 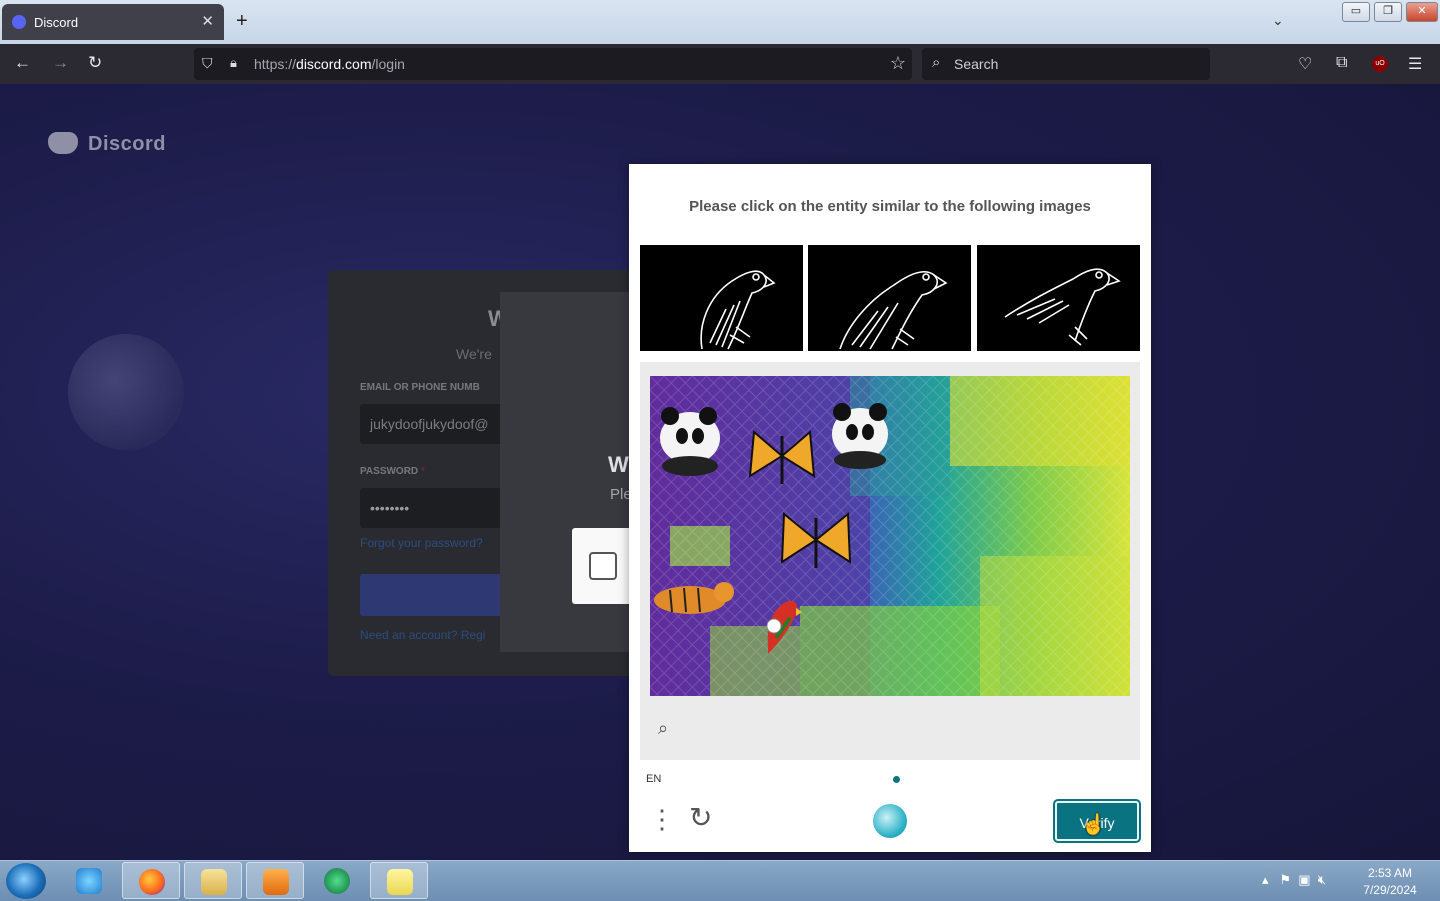 What do you see at coordinates (22, 63) in the screenshot?
I see `back-arrow-icon: ←` at bounding box center [22, 63].